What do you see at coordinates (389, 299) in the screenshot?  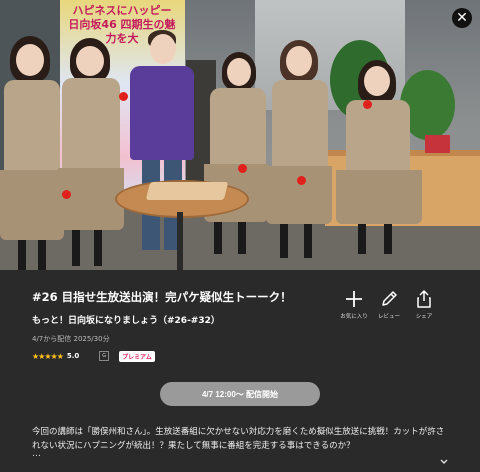 I see `pencil-icon` at bounding box center [389, 299].